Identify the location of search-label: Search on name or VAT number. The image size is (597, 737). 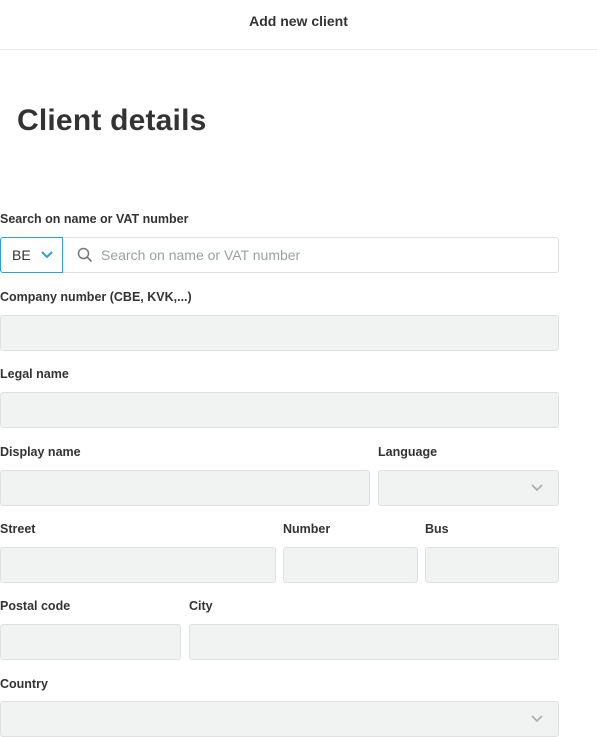
(94, 219).